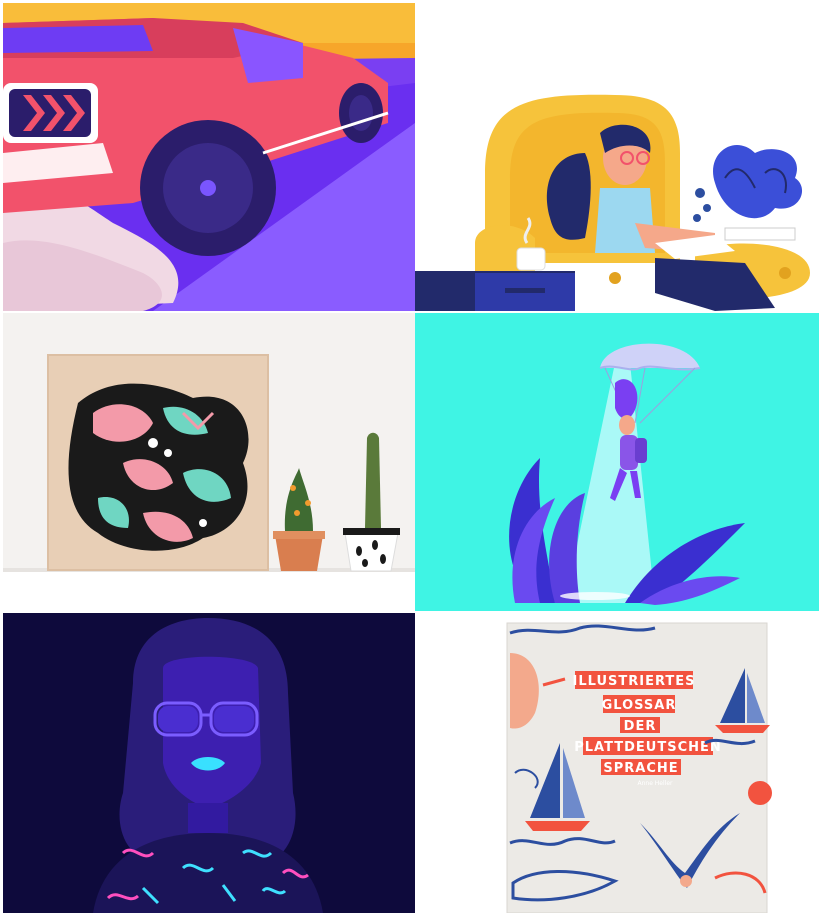  Describe the element at coordinates (640, 768) in the screenshot. I see `book-title-line-5: SPRACHE` at that location.